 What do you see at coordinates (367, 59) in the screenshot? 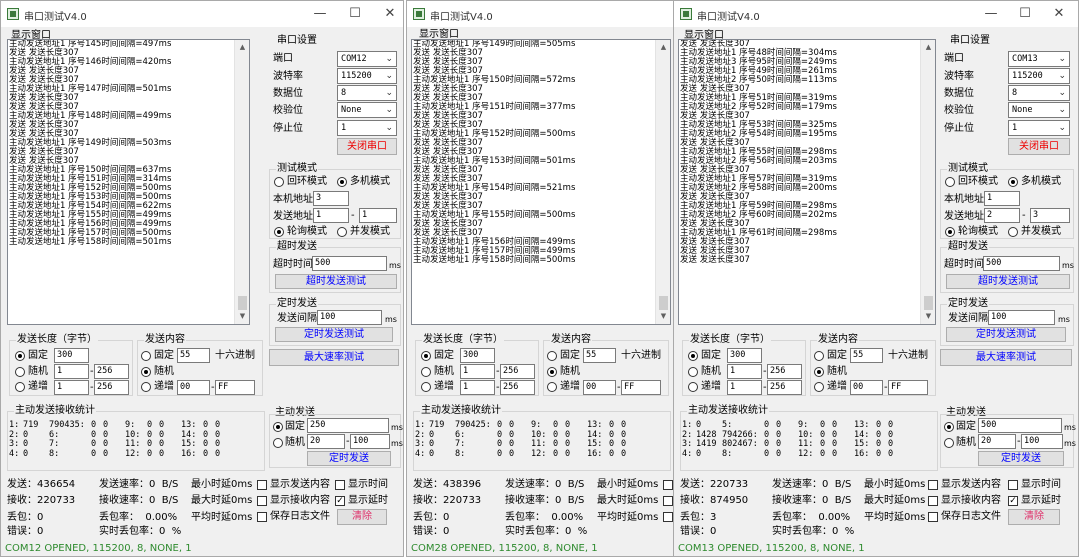
I see `port-select: COM12 ⌄` at bounding box center [367, 59].